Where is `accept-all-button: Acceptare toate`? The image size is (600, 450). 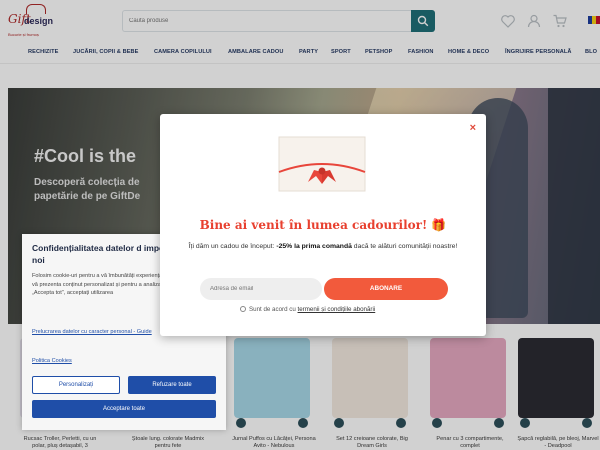 accept-all-button: Acceptare toate is located at coordinates (124, 409).